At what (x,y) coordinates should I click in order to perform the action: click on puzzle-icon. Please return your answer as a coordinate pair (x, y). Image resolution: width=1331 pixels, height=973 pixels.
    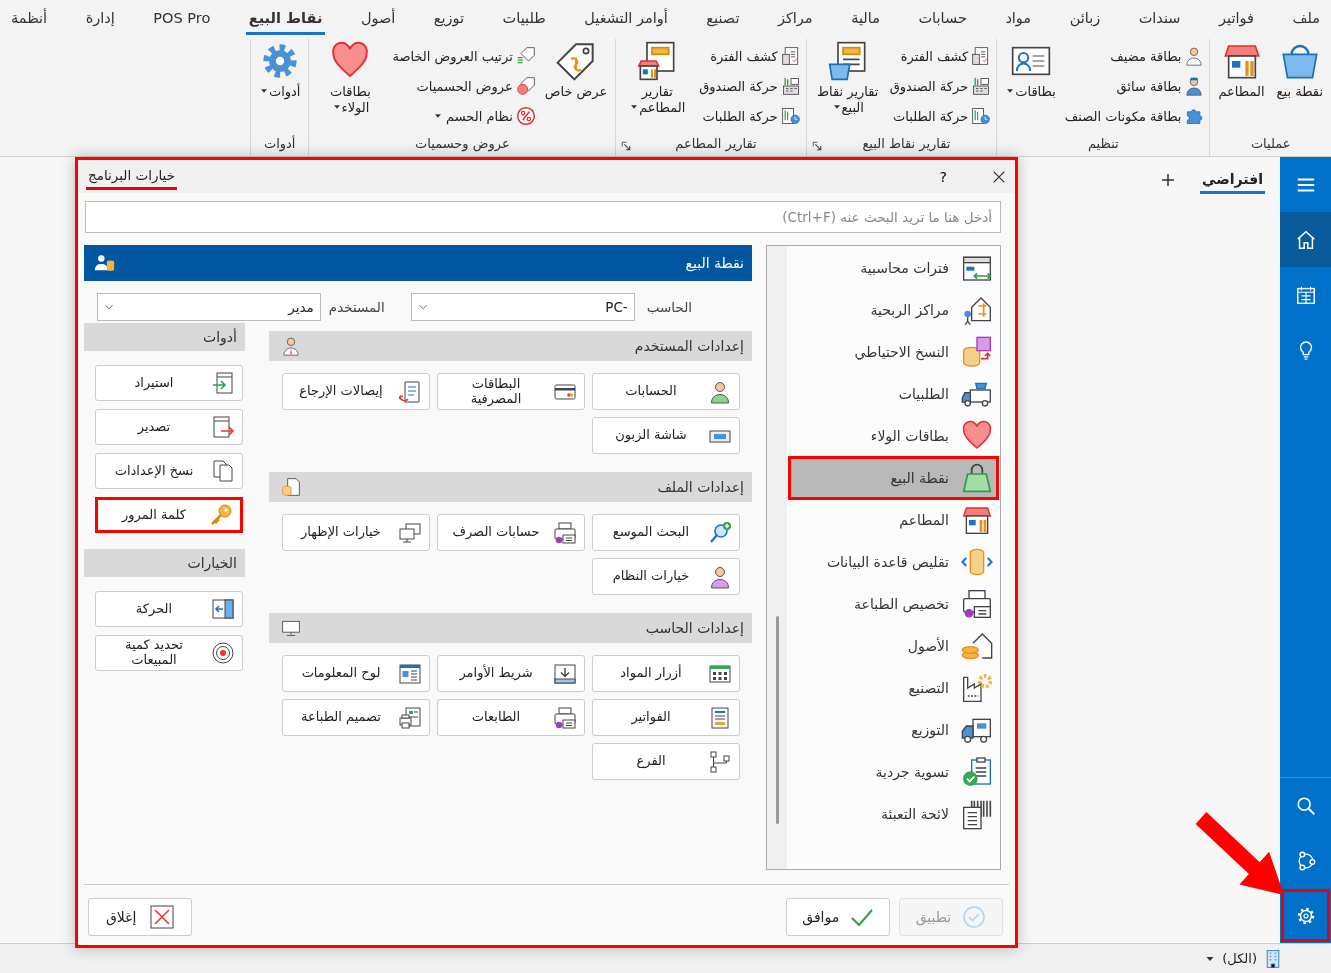
    Looking at the image, I should click on (1194, 116).